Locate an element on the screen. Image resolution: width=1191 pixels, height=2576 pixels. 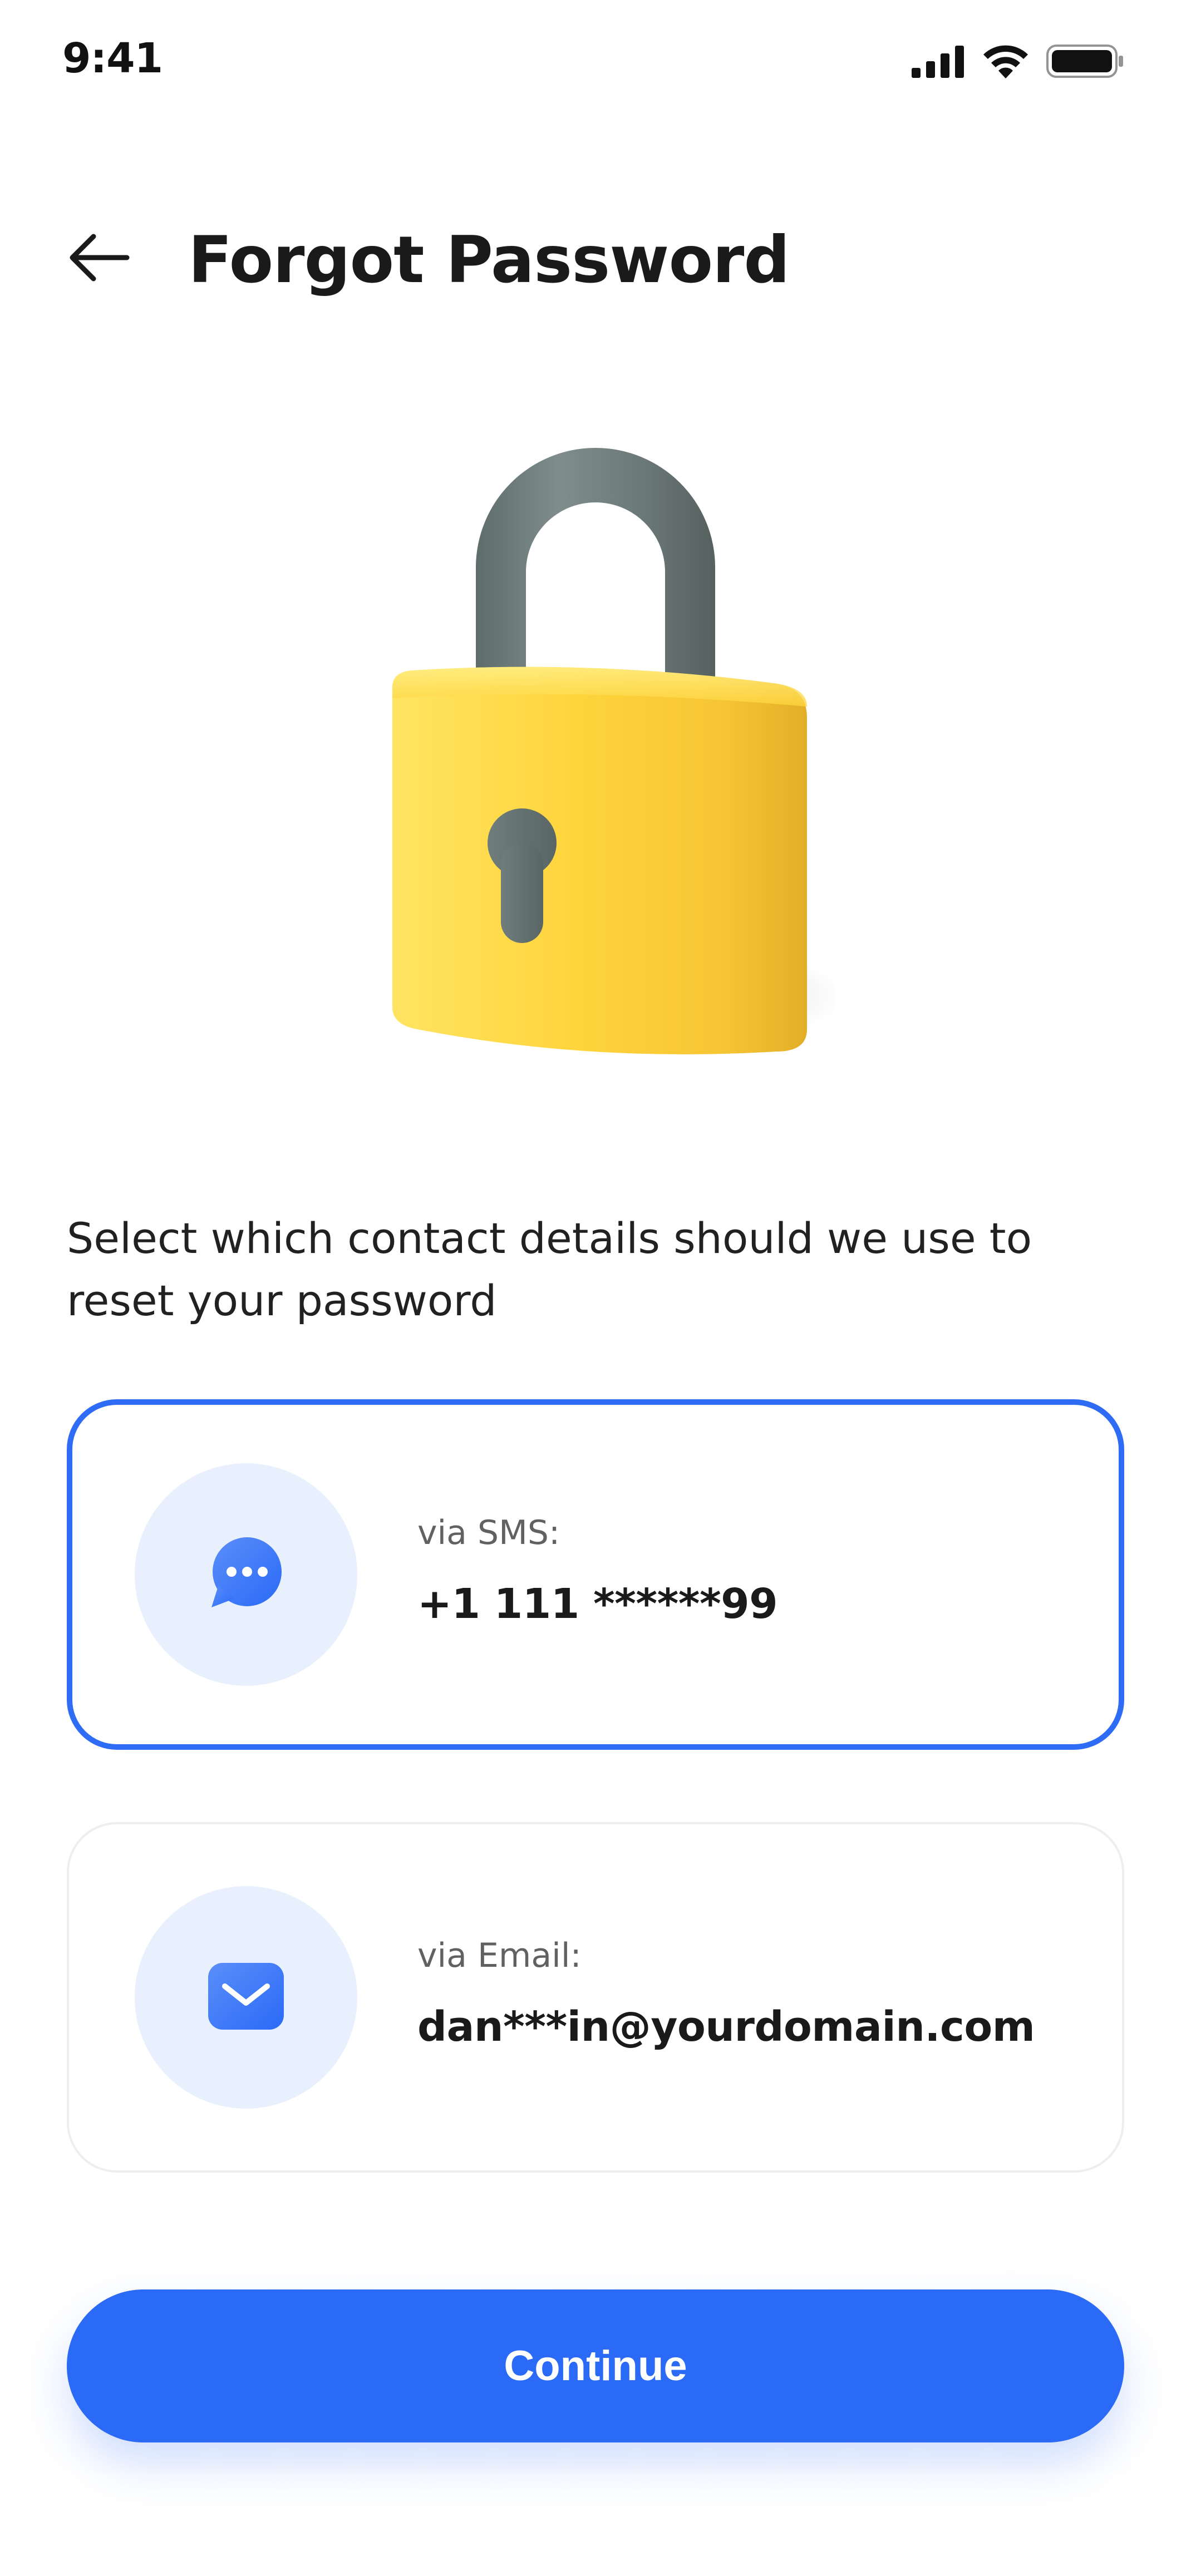
status-time: 9:41 is located at coordinates (112, 58).